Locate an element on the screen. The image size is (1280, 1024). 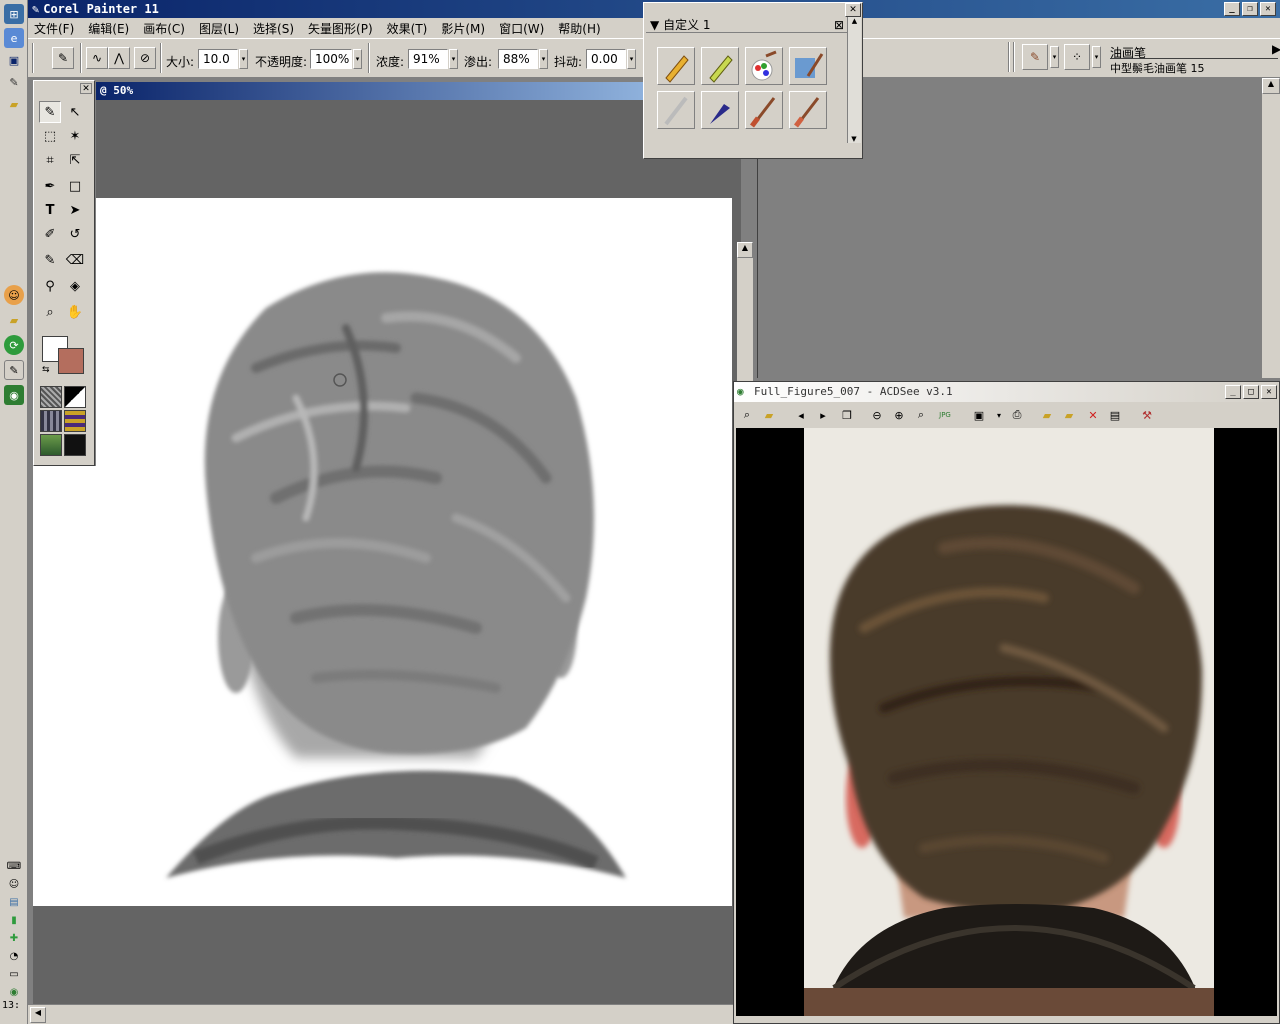
copy-icon: ❐ is located at coordinates (847, 415).